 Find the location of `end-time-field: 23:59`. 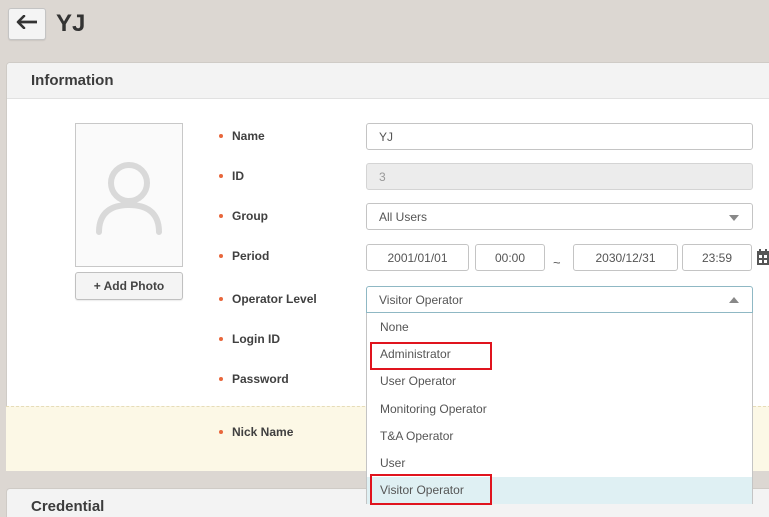

end-time-field: 23:59 is located at coordinates (717, 257).